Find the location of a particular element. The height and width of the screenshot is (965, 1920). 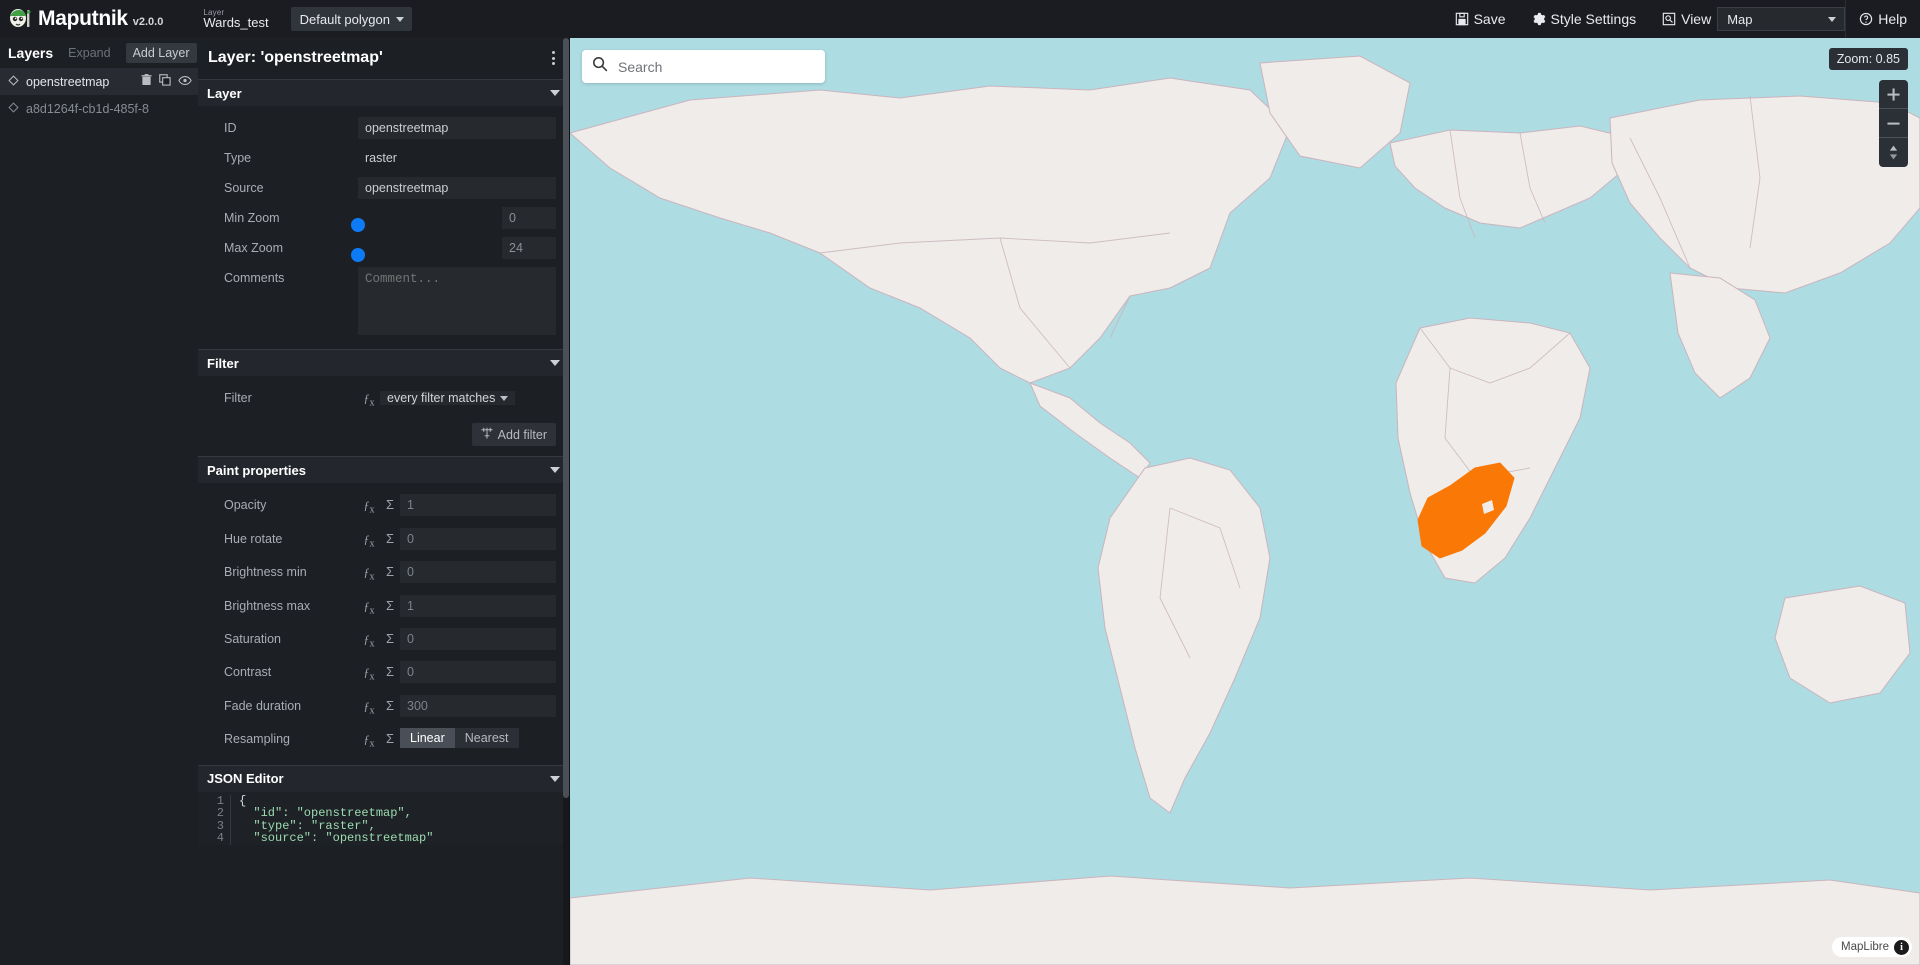

max-zoom-input: 24 is located at coordinates (529, 248).